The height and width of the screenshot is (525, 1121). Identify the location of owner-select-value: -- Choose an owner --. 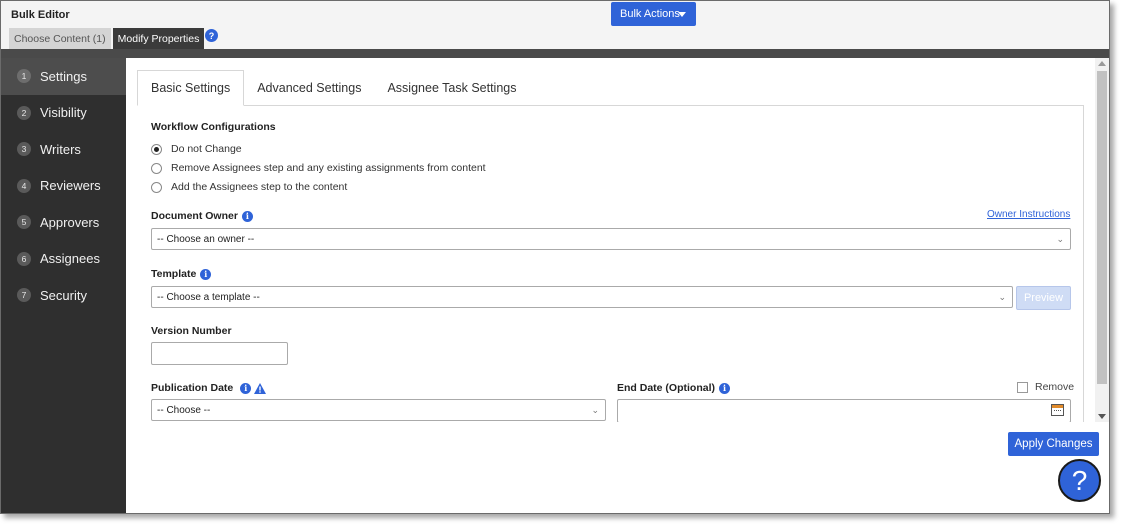
(206, 239).